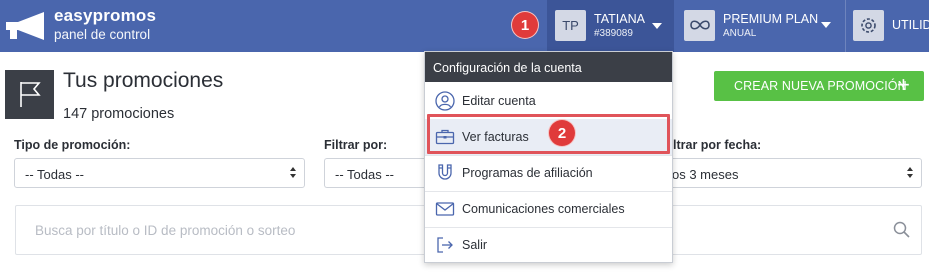  I want to click on menu-item-label: Programas de afiliación, so click(527, 173).